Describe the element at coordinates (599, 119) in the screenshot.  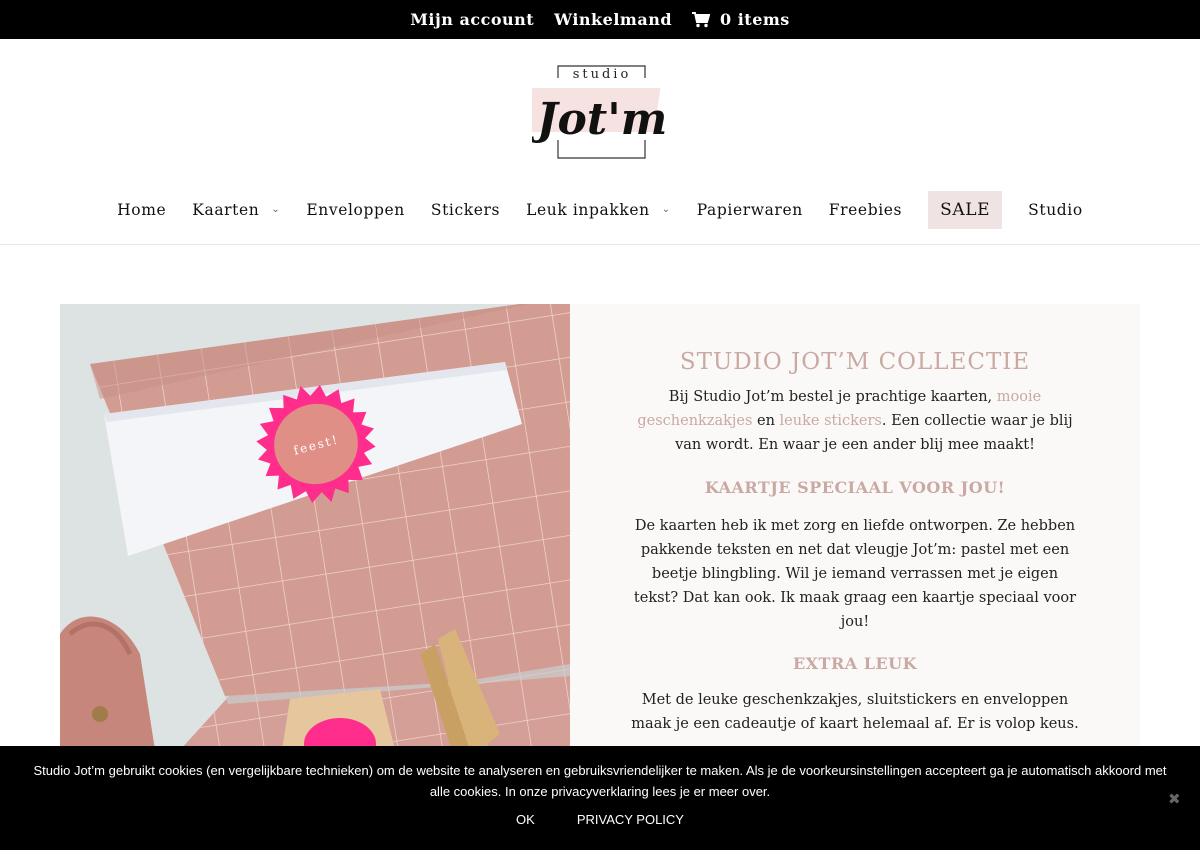
I see `logo-name-text: Jot'm` at that location.